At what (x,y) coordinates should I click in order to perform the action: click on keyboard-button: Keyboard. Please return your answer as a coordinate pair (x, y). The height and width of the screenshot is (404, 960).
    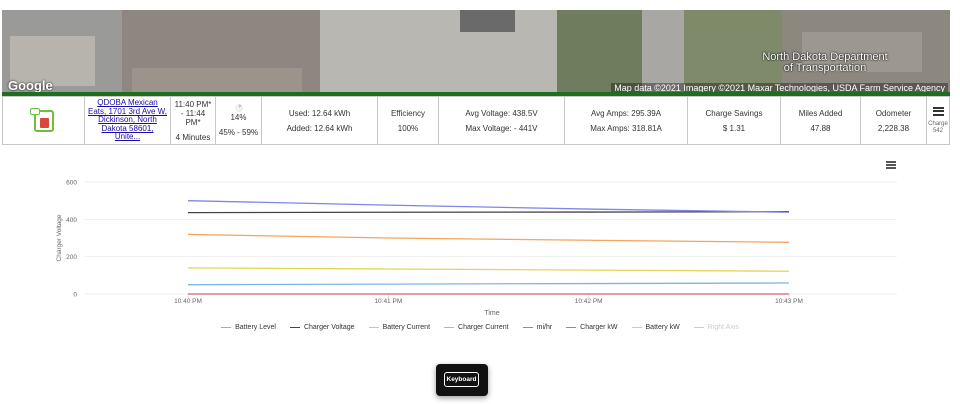
    Looking at the image, I should click on (461, 379).